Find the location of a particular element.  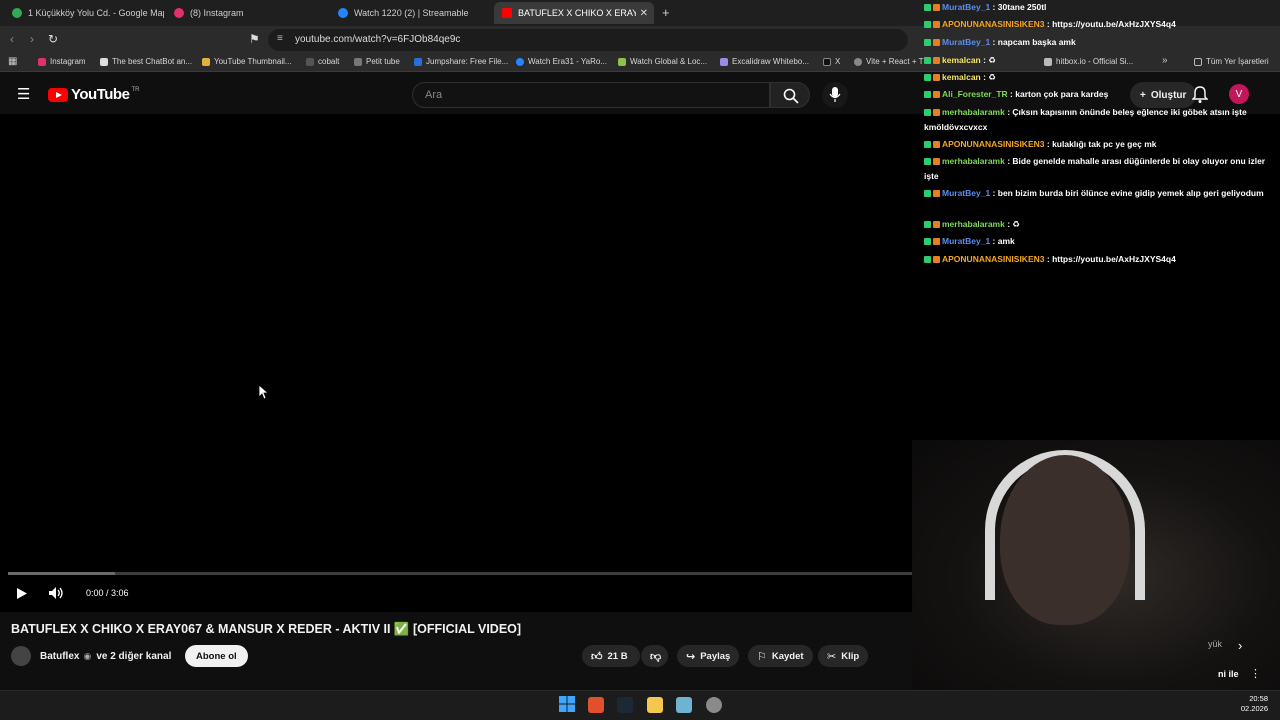

reload-icon: ↻ is located at coordinates (53, 39).